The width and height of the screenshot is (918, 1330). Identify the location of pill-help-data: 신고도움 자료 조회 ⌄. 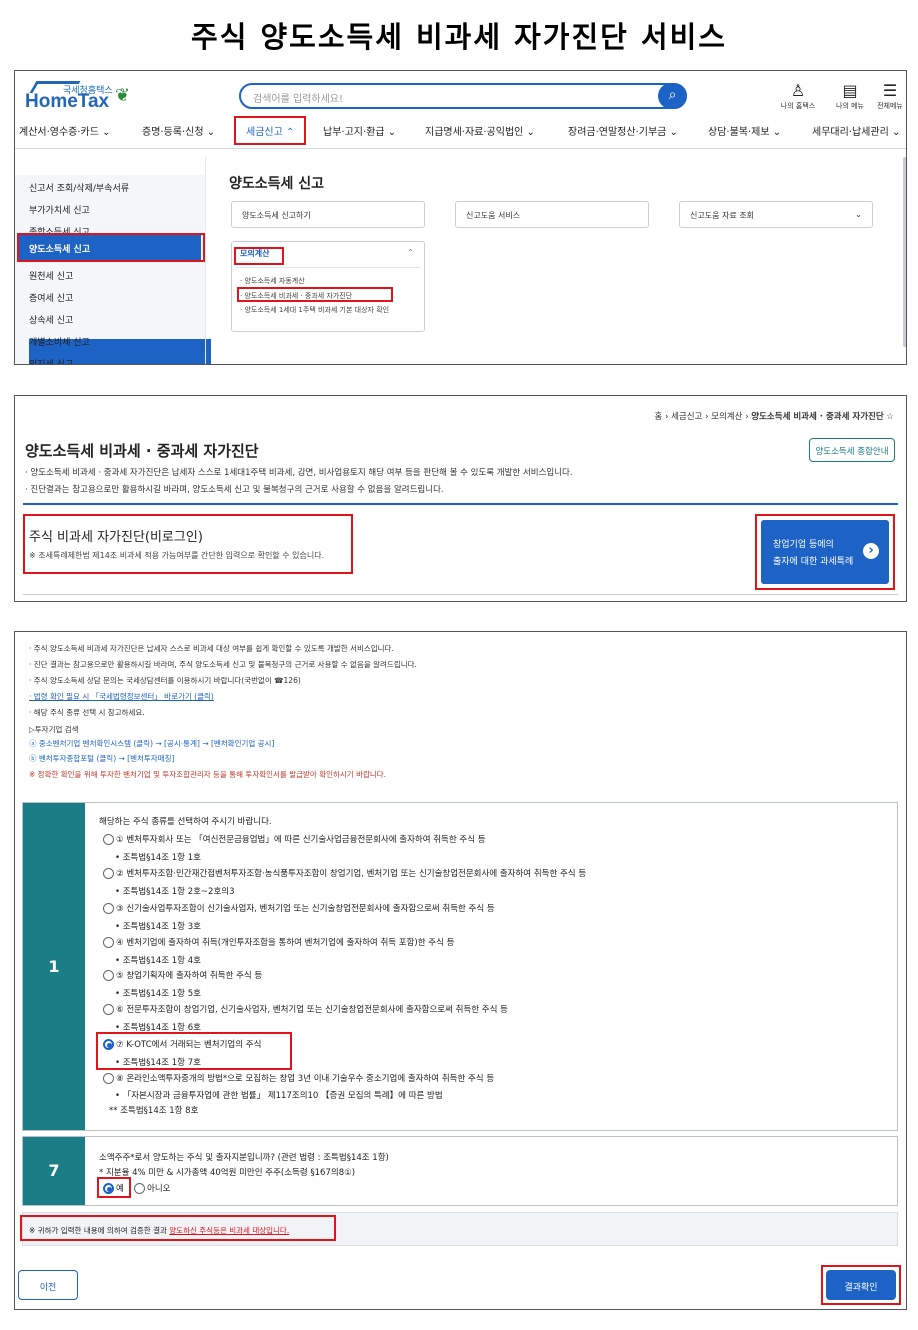
(776, 214).